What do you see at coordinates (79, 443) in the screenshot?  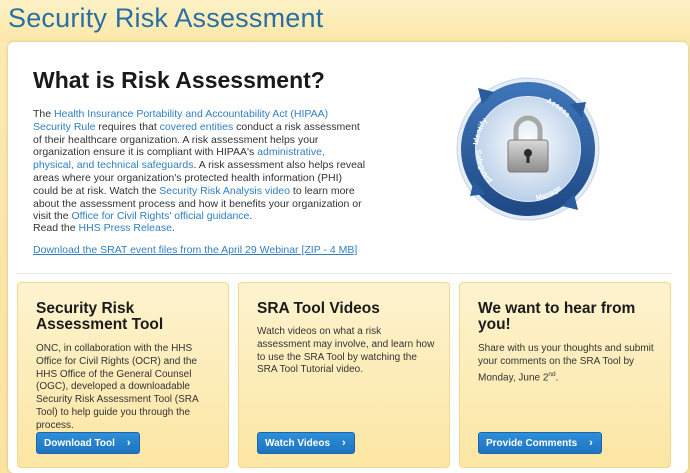 I see `button-label: Download Tool` at bounding box center [79, 443].